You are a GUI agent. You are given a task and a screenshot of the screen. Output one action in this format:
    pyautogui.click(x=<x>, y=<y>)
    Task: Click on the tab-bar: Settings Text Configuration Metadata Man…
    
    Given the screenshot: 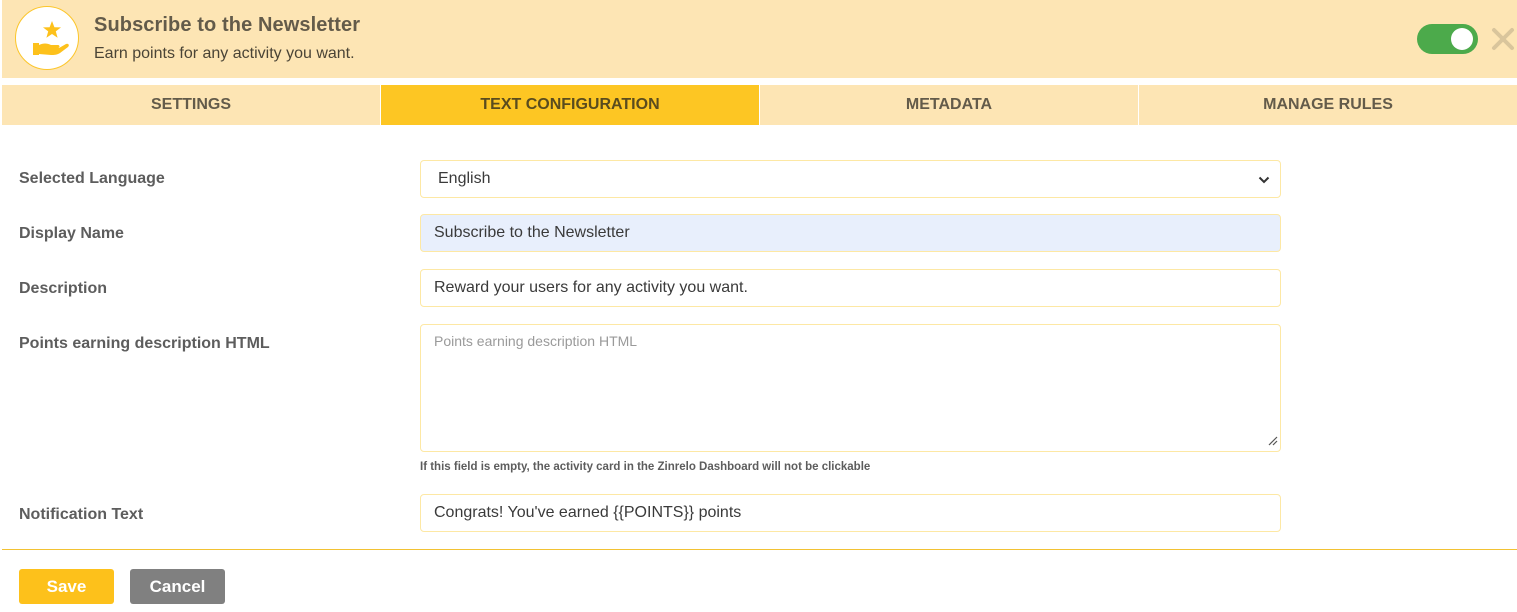 What is the action you would take?
    pyautogui.click(x=759, y=105)
    